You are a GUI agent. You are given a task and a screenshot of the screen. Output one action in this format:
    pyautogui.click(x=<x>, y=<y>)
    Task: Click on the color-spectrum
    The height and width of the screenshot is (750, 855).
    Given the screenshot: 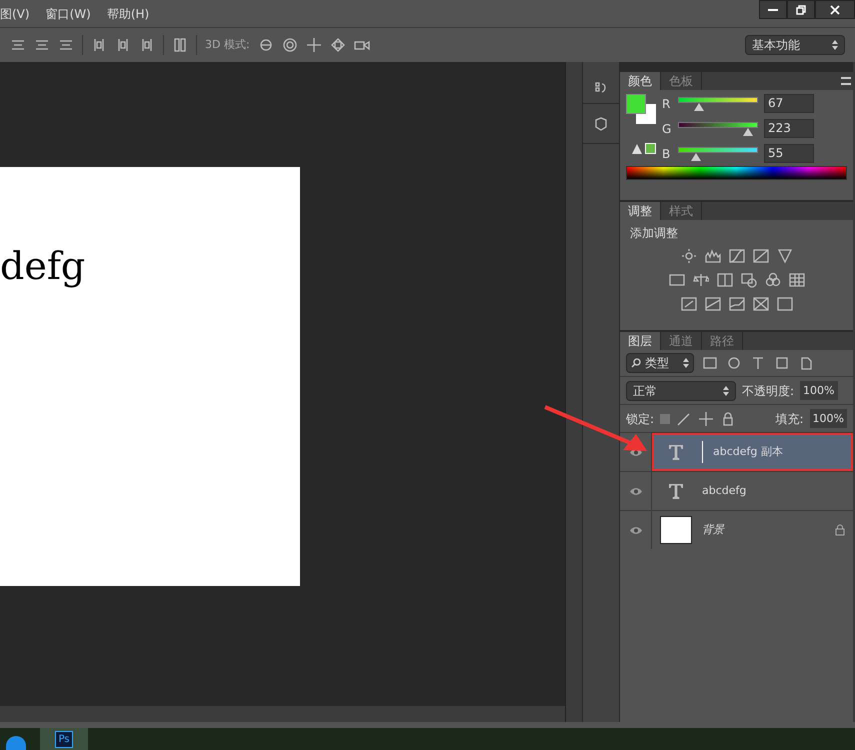 What is the action you would take?
    pyautogui.click(x=736, y=173)
    